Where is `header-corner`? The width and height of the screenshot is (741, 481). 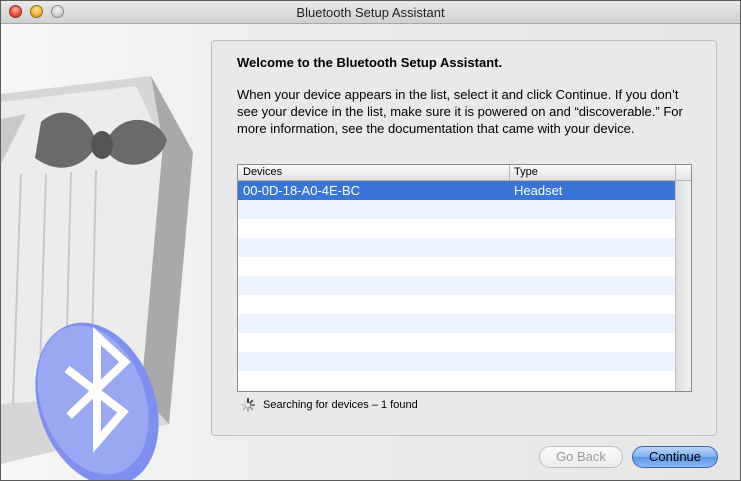
header-corner is located at coordinates (683, 173).